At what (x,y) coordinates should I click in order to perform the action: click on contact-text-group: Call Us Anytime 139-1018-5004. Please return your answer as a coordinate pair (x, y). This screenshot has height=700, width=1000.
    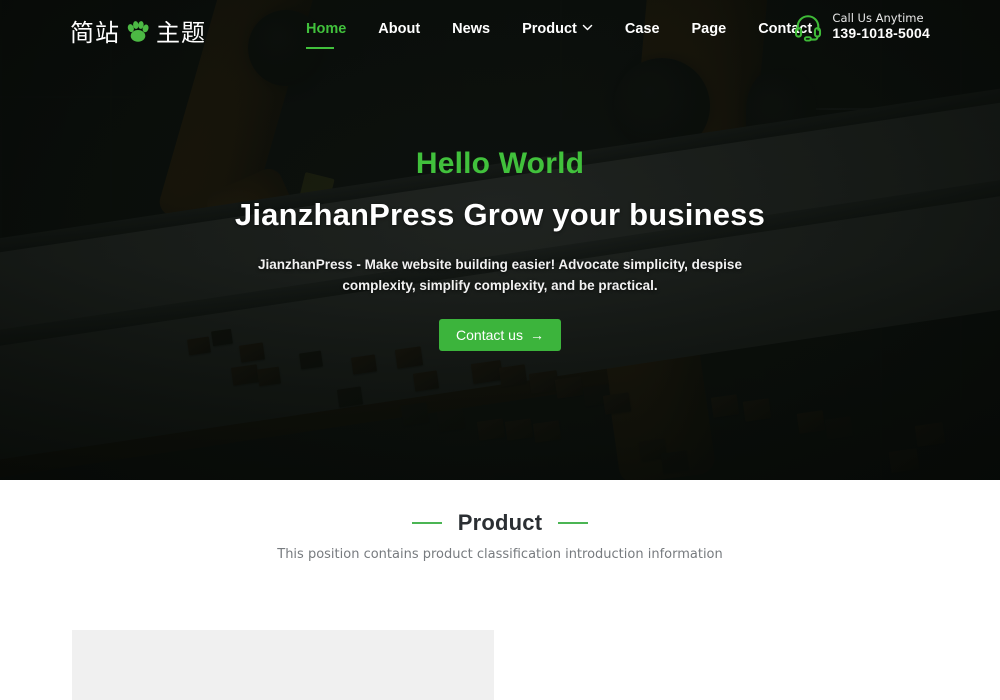
    Looking at the image, I should click on (881, 27).